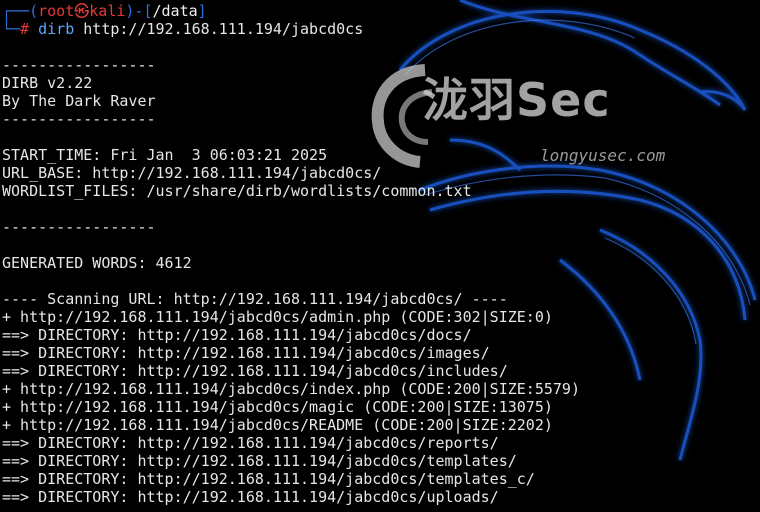 The width and height of the screenshot is (760, 512). I want to click on prompt-user: root, so click(56, 11).